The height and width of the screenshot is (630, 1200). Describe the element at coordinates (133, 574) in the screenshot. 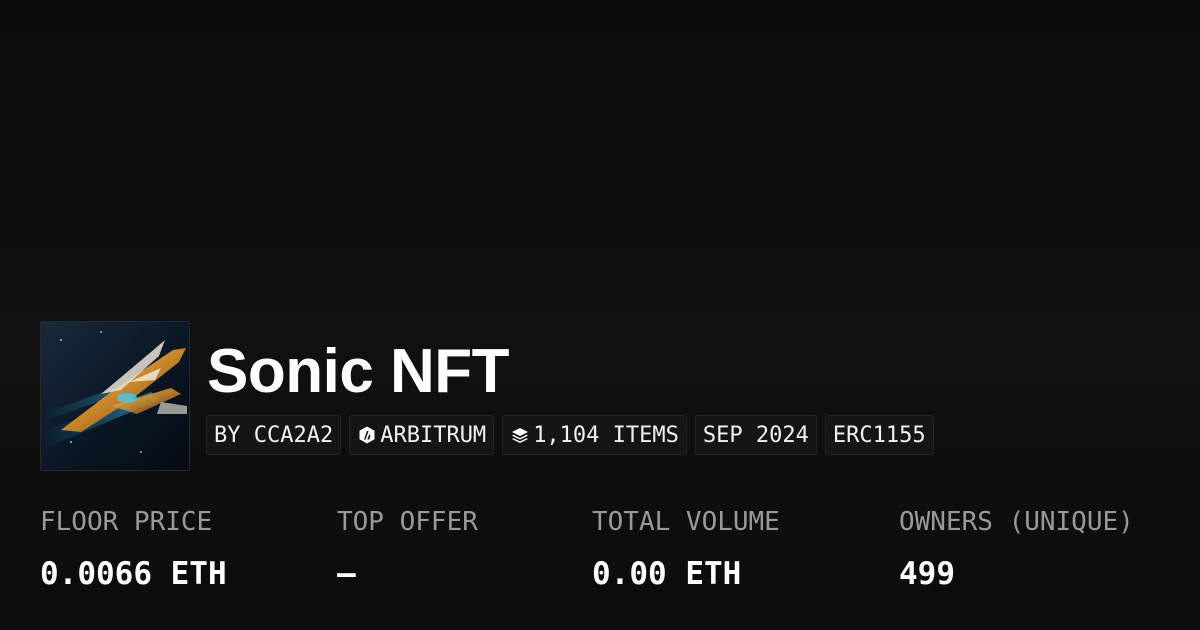

I see `floor-price-value: 0.0066 ETH` at that location.